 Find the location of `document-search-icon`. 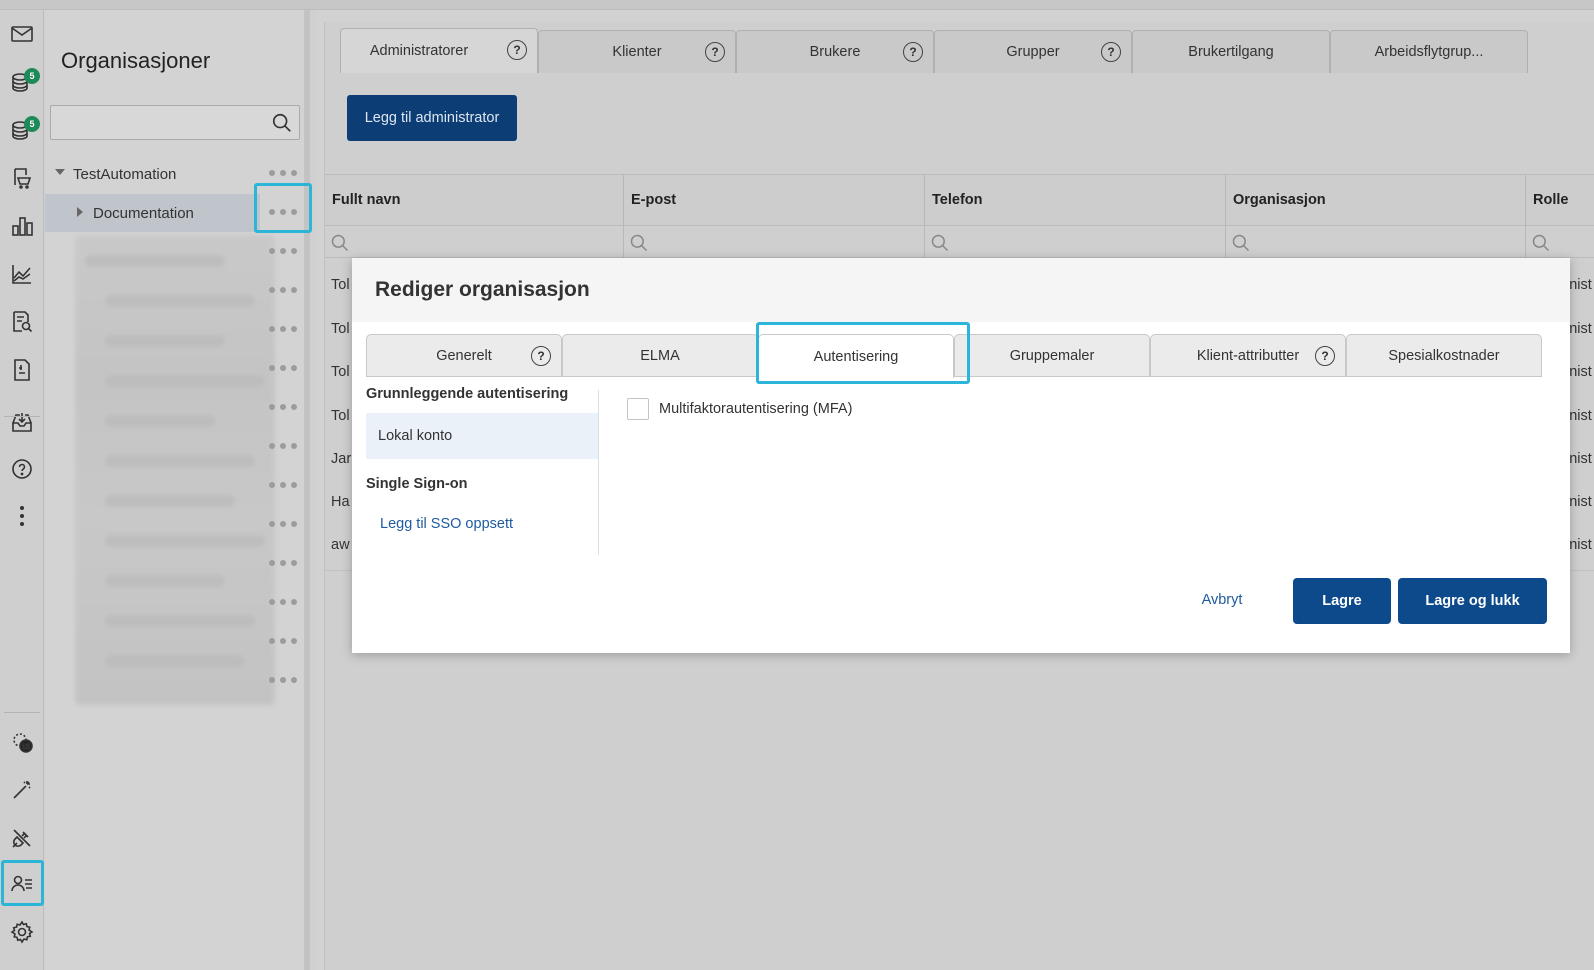

document-search-icon is located at coordinates (22, 322).